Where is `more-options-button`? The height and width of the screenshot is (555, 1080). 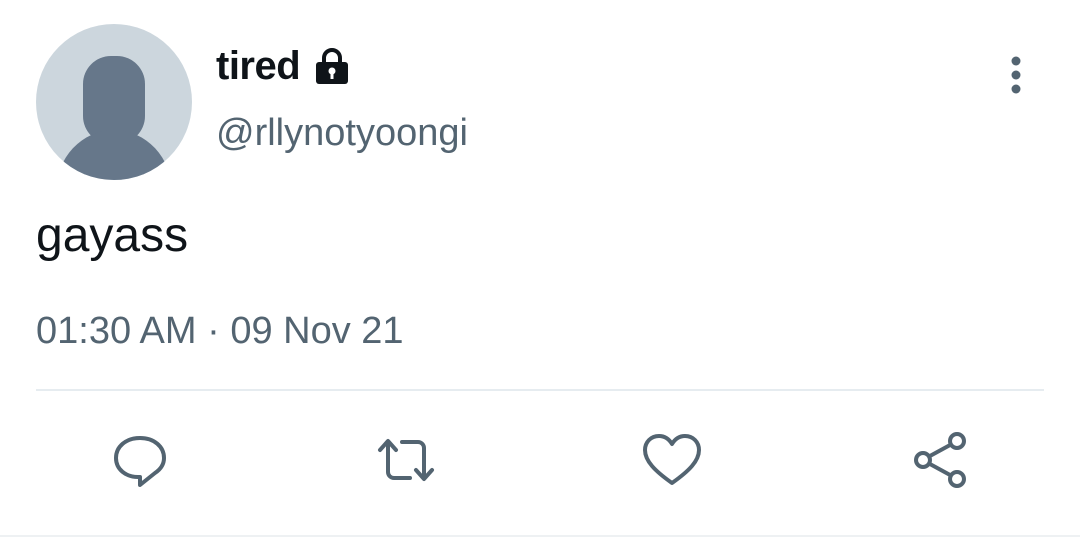 more-options-button is located at coordinates (1016, 75).